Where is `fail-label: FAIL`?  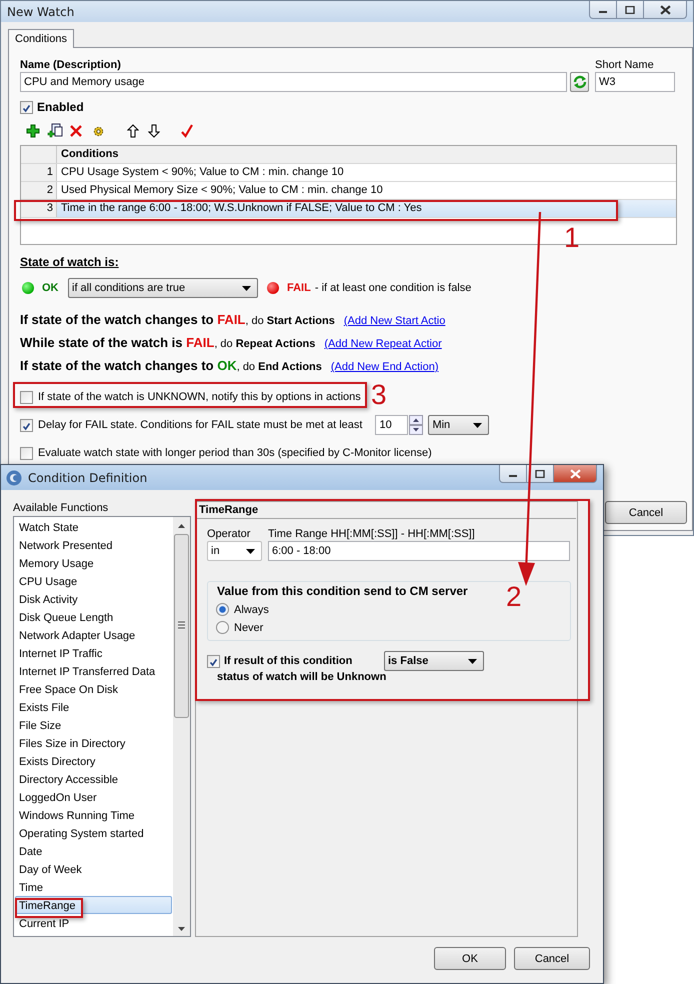 fail-label: FAIL is located at coordinates (299, 288).